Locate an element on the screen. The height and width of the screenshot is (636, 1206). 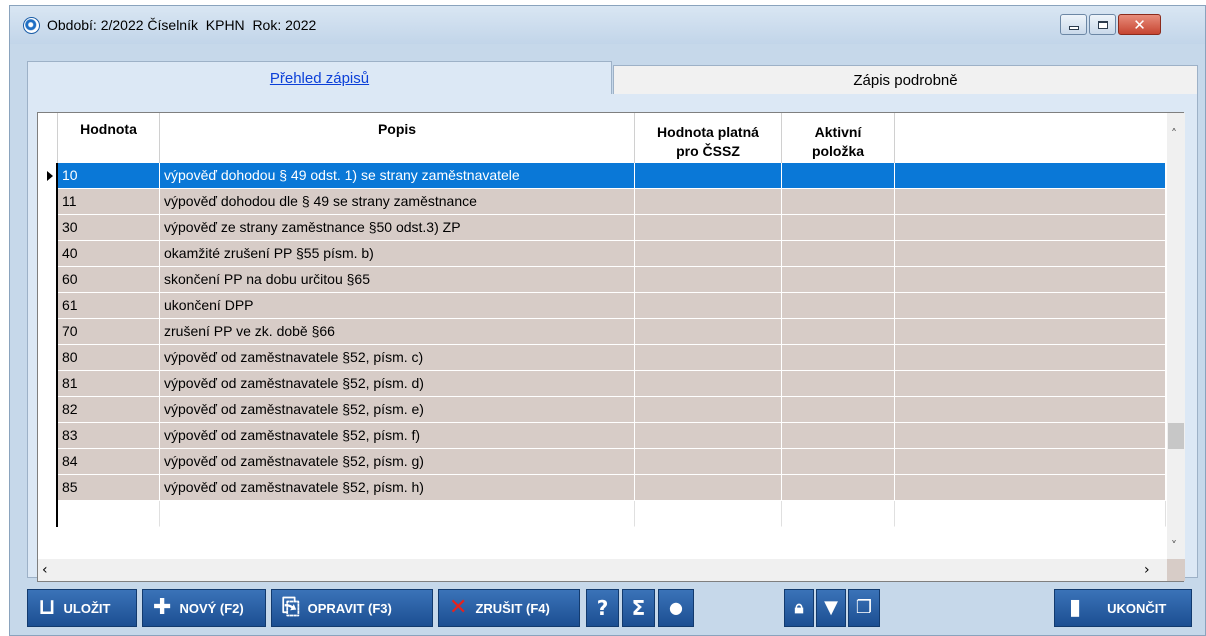
scroll-down-icon: ˅ is located at coordinates (1174, 546).